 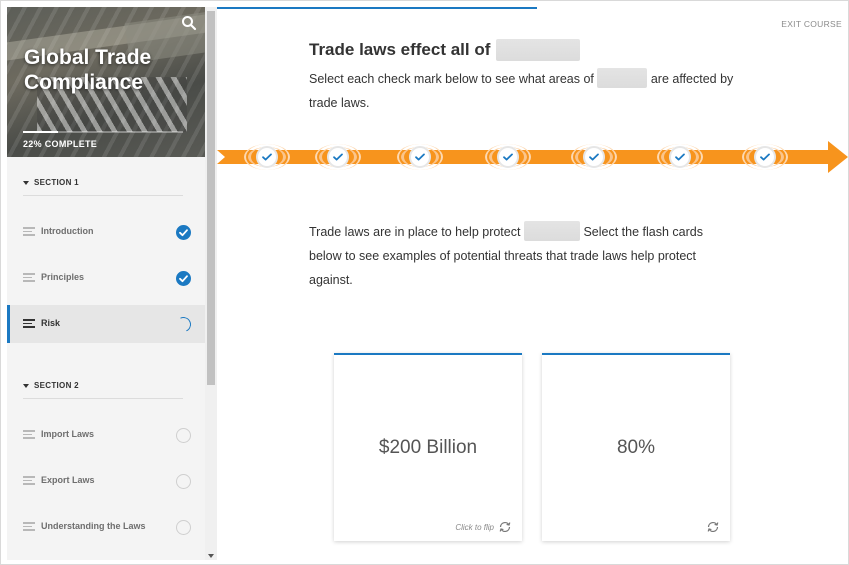 I want to click on flash-card-2: 80%, so click(x=636, y=447).